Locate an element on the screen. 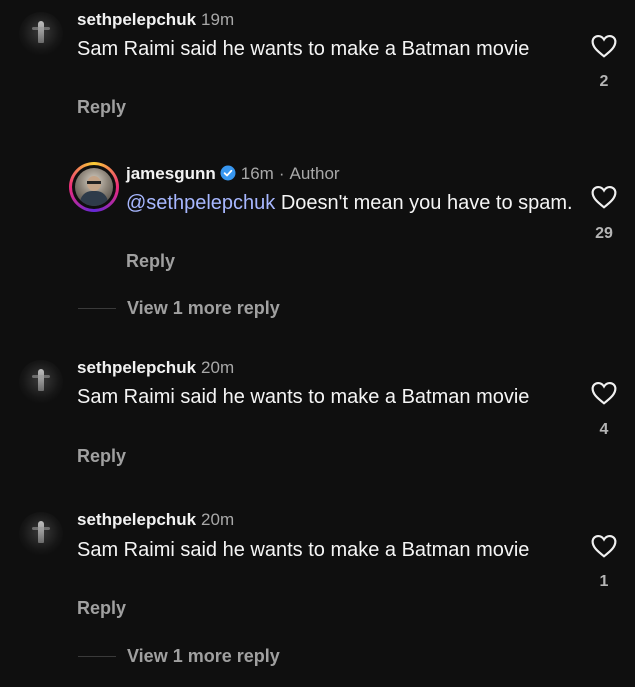 This screenshot has height=687, width=635. author-label: Author is located at coordinates (314, 173).